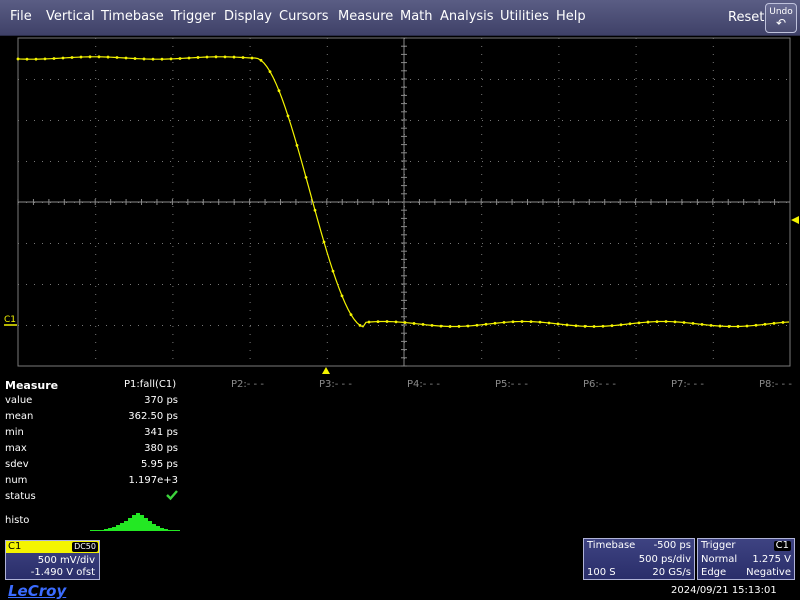 This screenshot has width=800, height=600. Describe the element at coordinates (21, 16) in the screenshot. I see `menu-file: File` at that location.